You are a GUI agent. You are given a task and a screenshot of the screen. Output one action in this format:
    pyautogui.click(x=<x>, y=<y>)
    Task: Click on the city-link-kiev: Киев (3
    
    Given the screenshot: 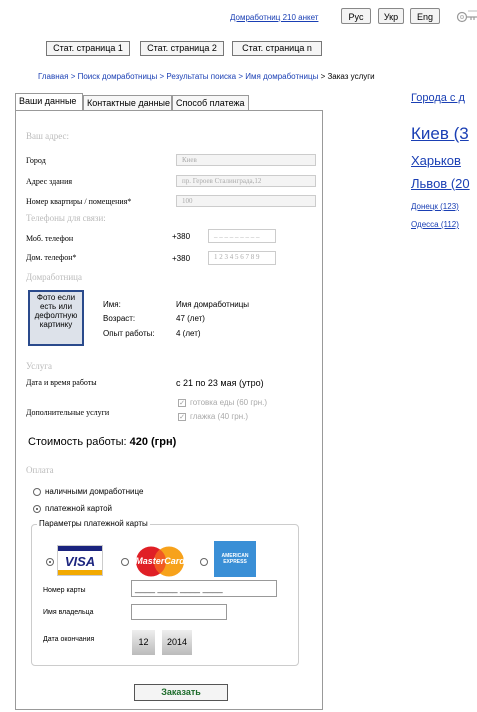 What is the action you would take?
    pyautogui.click(x=440, y=134)
    